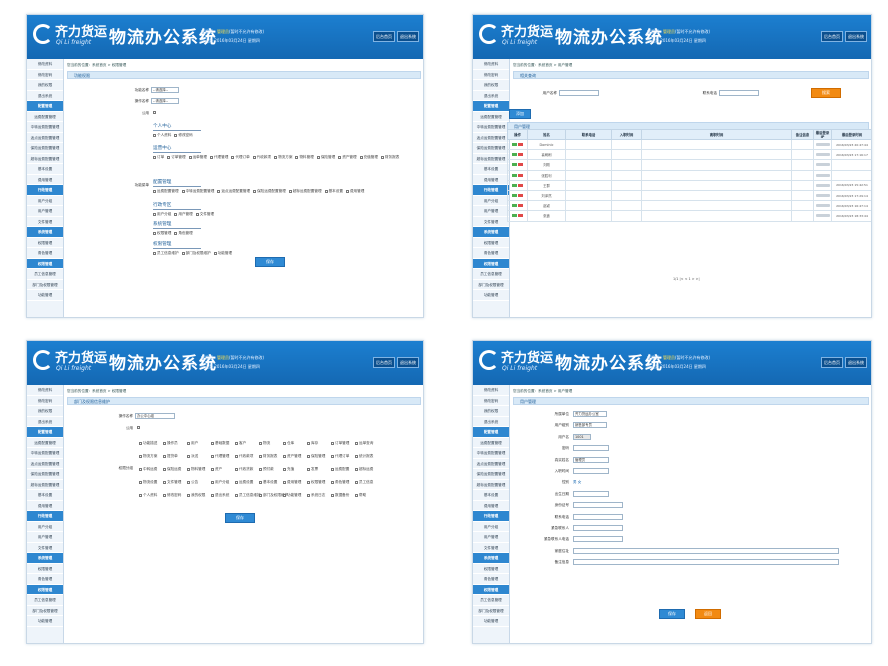  What do you see at coordinates (45, 611) in the screenshot?
I see `sidebar-item: 部门及权限管理` at bounding box center [45, 611].